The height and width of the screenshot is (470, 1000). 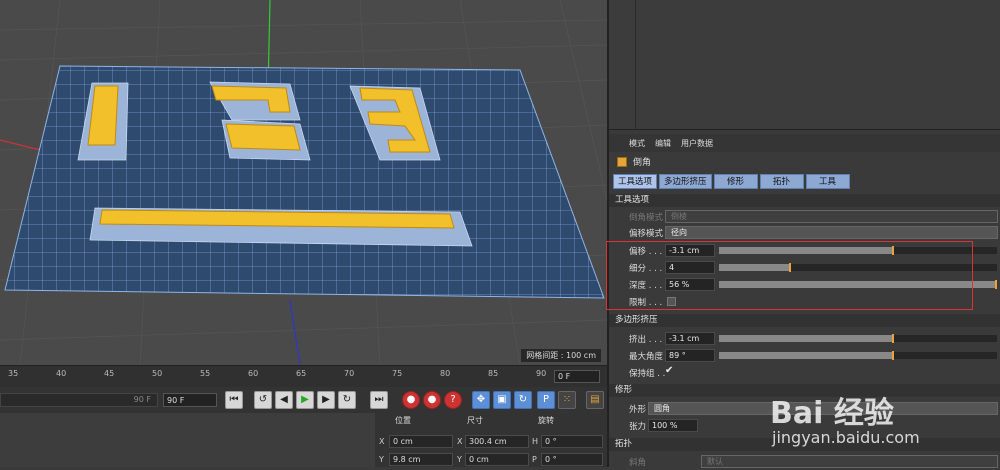 What do you see at coordinates (831, 216) in the screenshot?
I see `bevel-mode-select: 倒棱` at bounding box center [831, 216].